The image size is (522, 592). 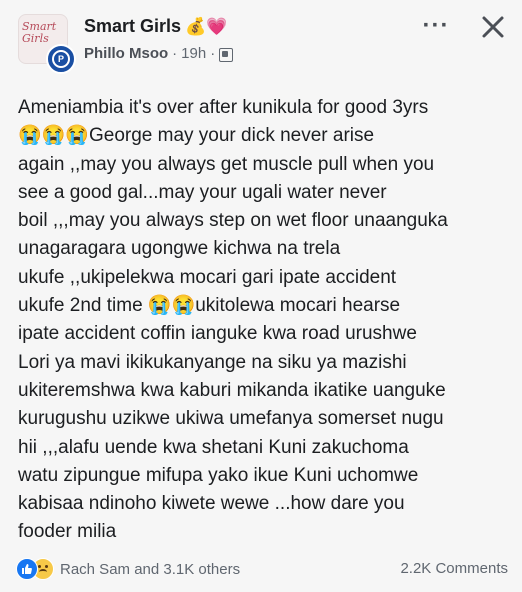 I want to click on close-button, so click(x=493, y=27).